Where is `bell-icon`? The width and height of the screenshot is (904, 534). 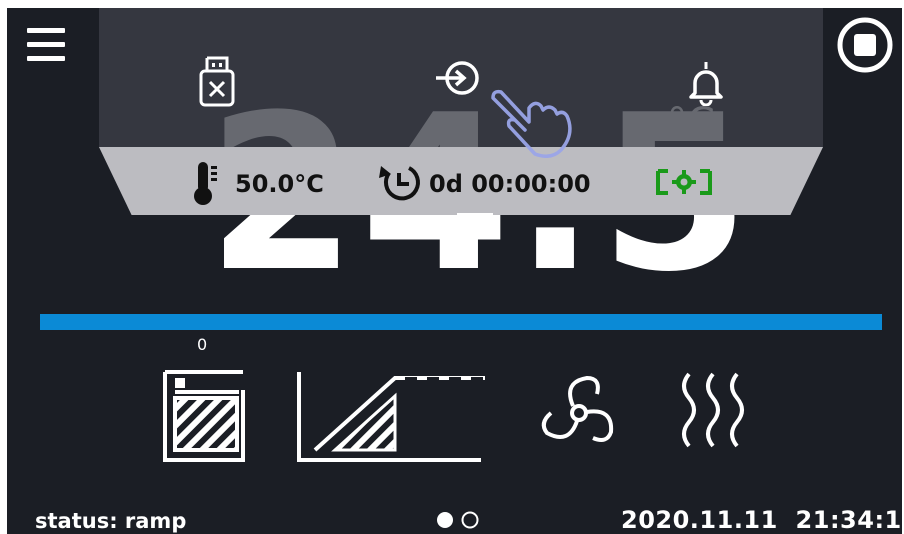
bell-icon is located at coordinates (706, 83).